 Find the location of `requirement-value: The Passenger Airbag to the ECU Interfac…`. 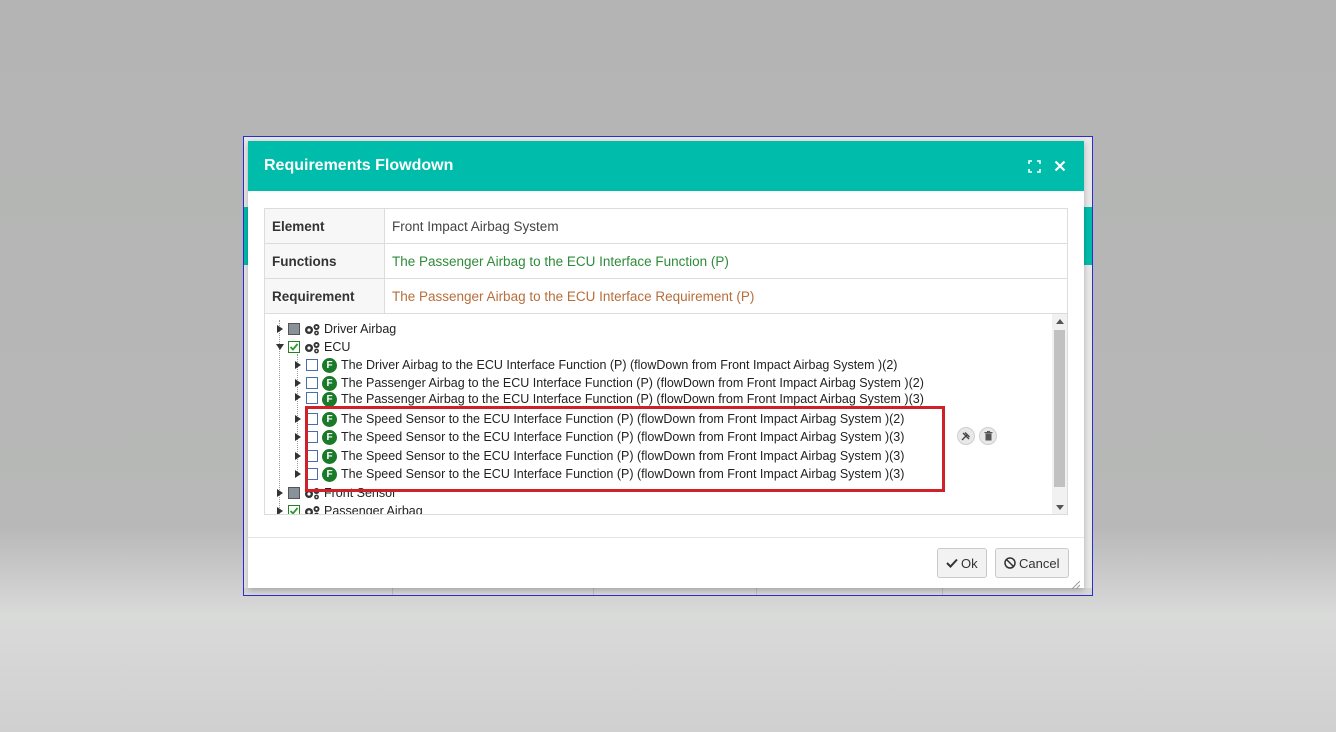

requirement-value: The Passenger Airbag to the ECU Interfac… is located at coordinates (726, 296).